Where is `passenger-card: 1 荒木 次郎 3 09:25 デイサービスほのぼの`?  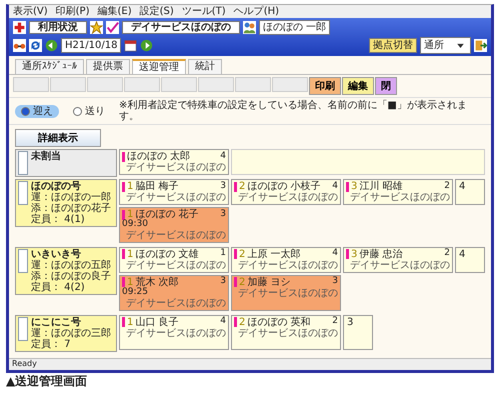
passenger-card: 1 荒木 次郎 3 09:25 デイサービスほのぼの is located at coordinates (174, 292).